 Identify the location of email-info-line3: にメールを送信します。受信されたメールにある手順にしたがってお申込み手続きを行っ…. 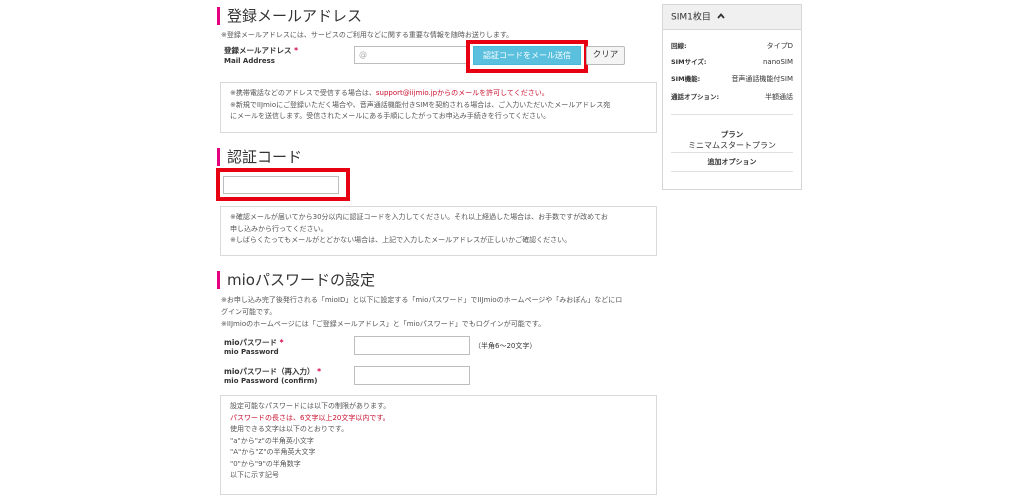
(390, 116).